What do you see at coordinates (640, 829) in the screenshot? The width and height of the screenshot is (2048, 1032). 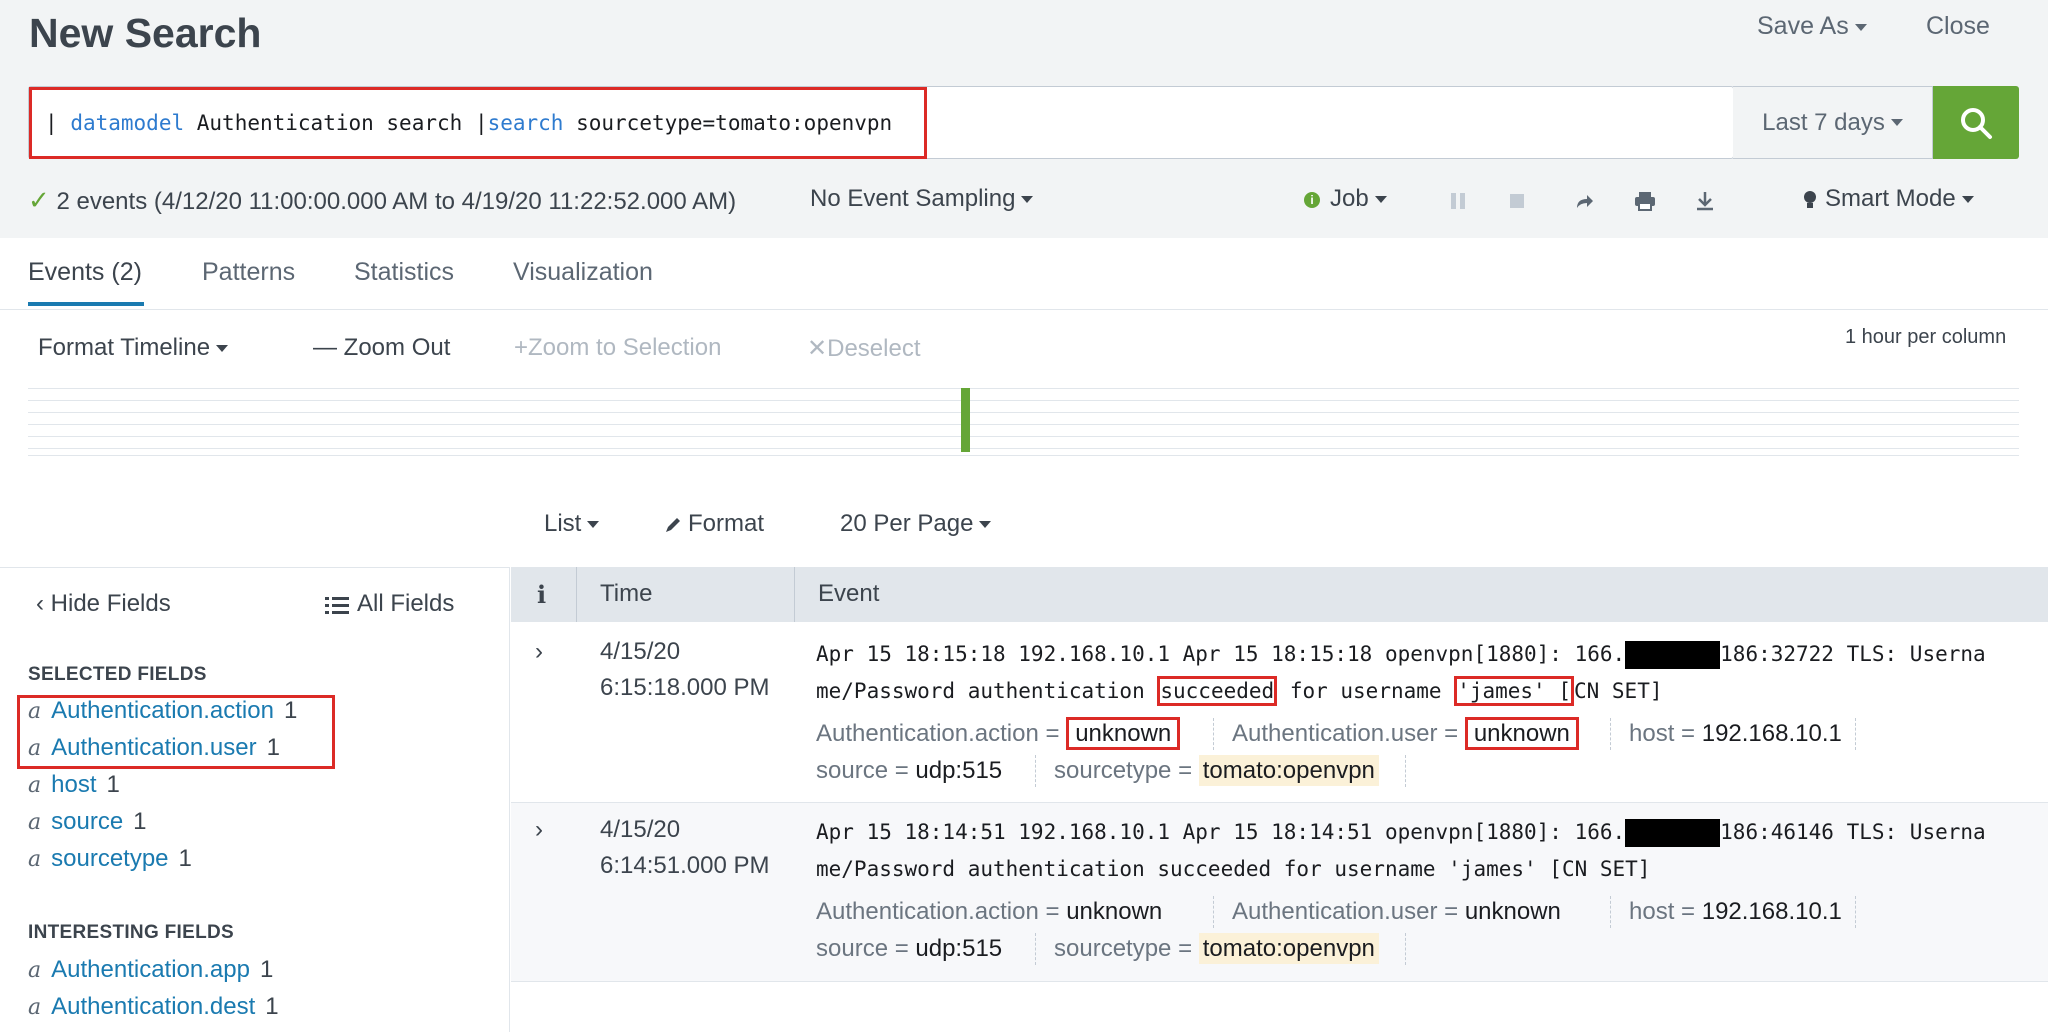 I see `event-date: 4/15/20` at bounding box center [640, 829].